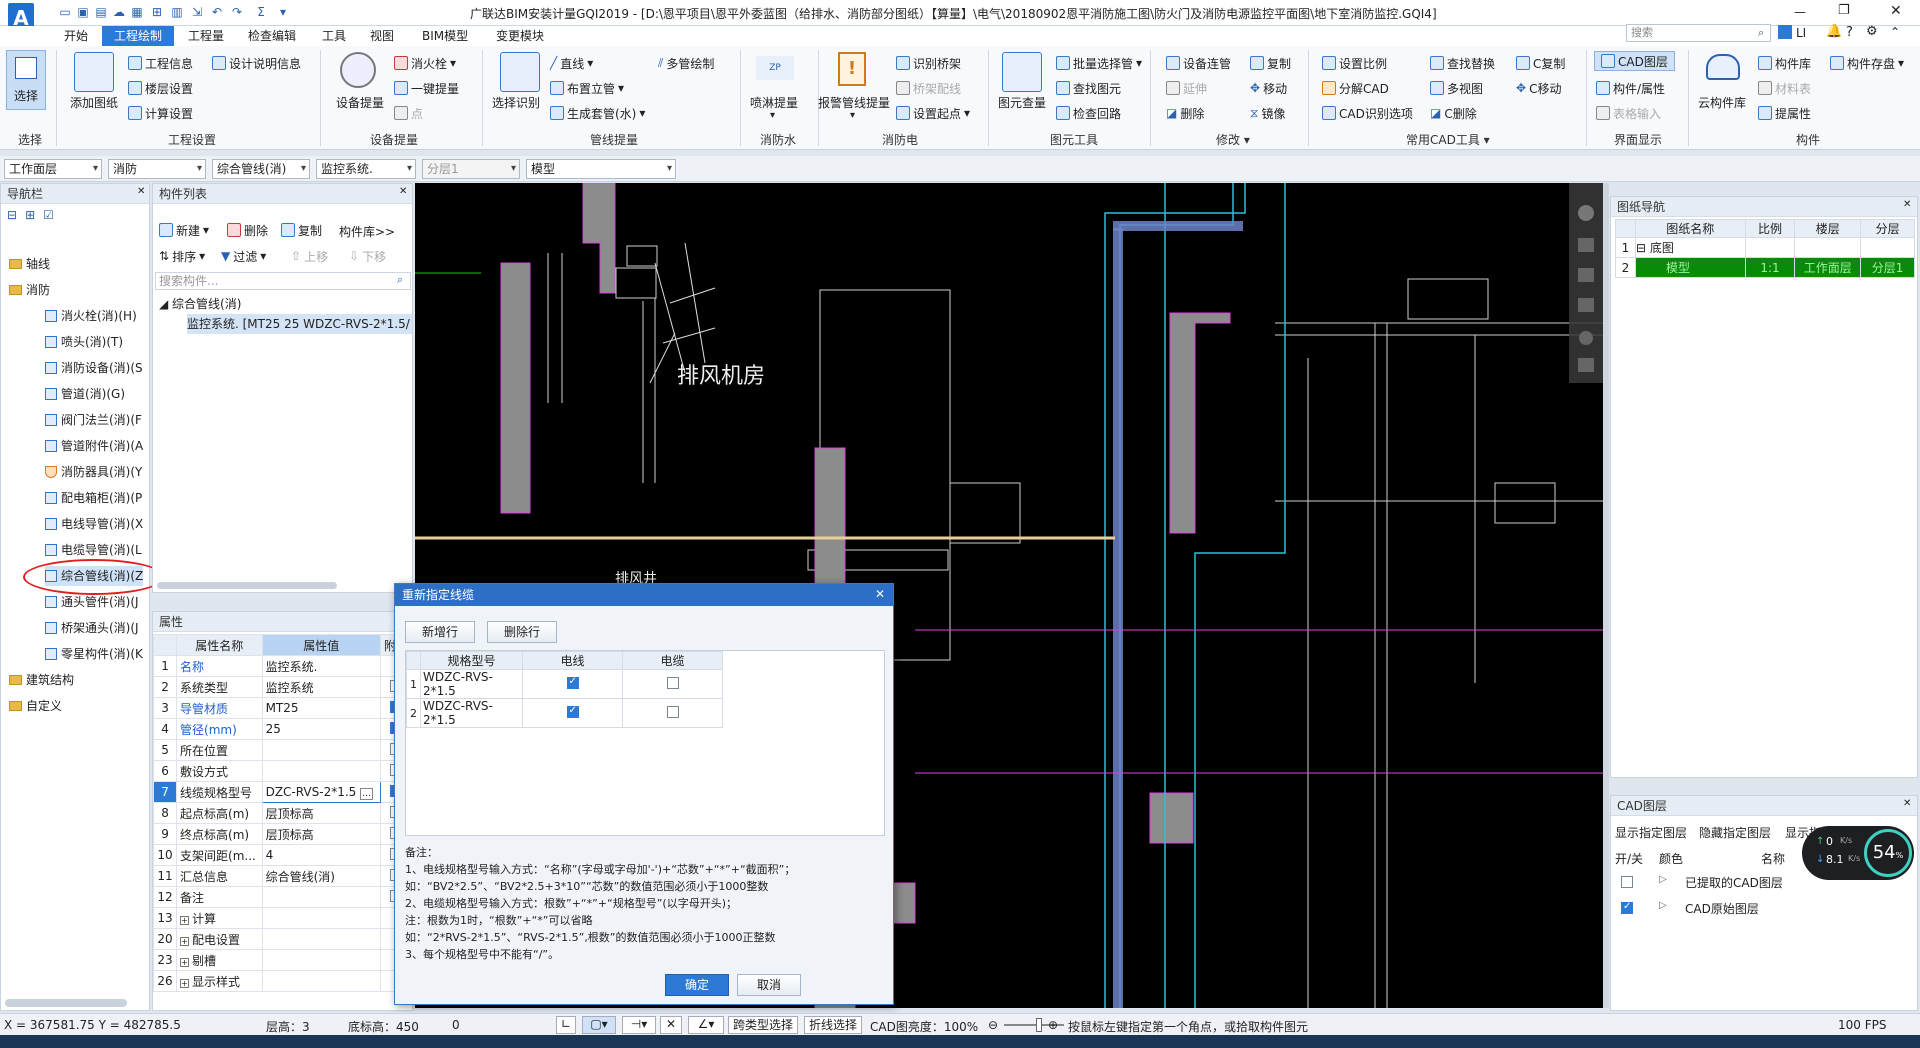  What do you see at coordinates (1022, 72) in the screenshot?
I see `elem-check-icon` at bounding box center [1022, 72].